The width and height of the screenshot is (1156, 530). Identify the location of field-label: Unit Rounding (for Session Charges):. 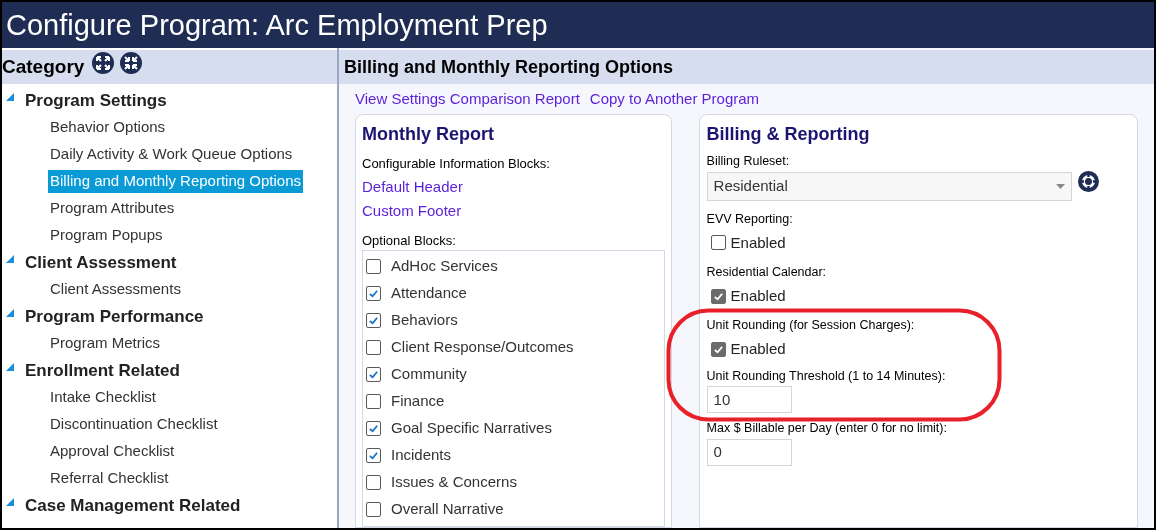
(811, 326).